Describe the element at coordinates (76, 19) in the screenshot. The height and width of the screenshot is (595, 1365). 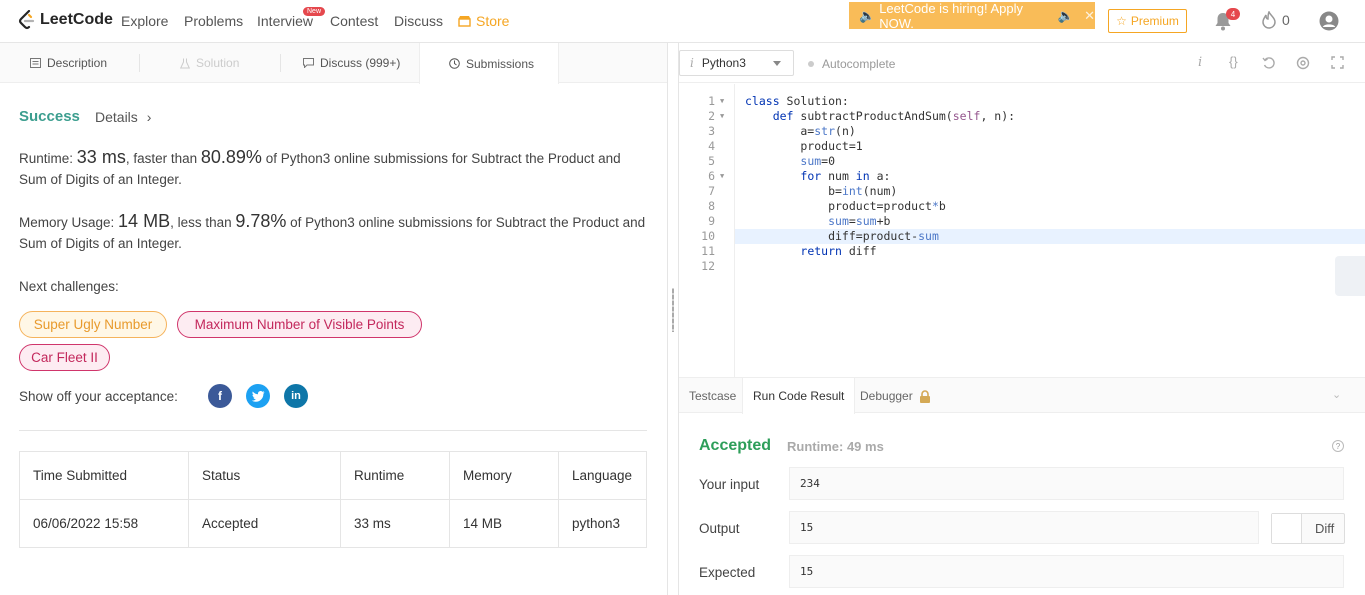
I see `logo-text: LeetCode` at that location.